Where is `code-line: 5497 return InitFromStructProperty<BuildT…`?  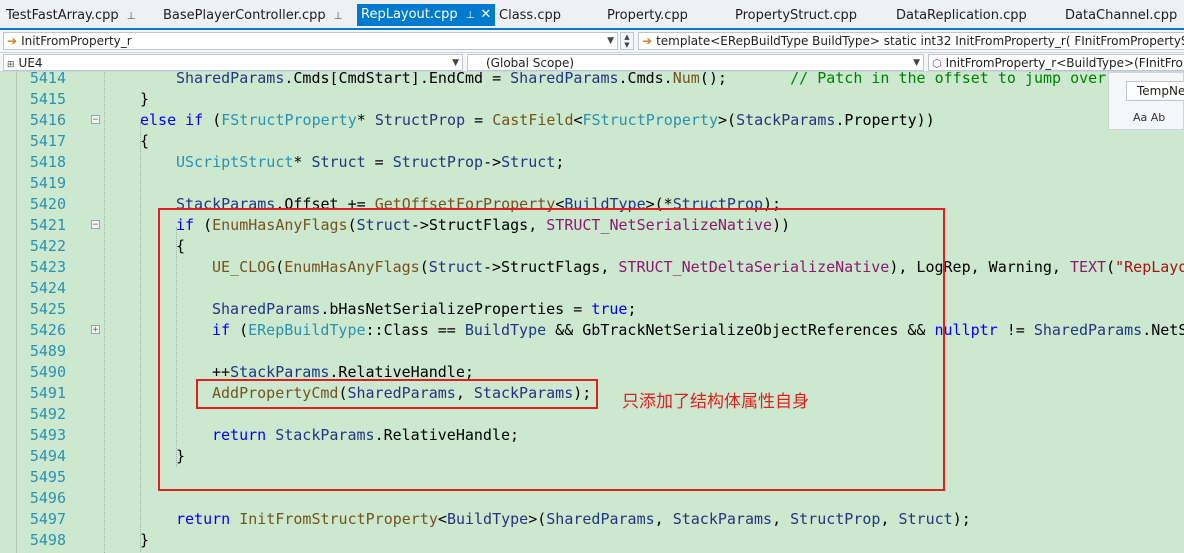
code-line: 5497 return InitFromStructProperty<BuildT… is located at coordinates (592, 519).